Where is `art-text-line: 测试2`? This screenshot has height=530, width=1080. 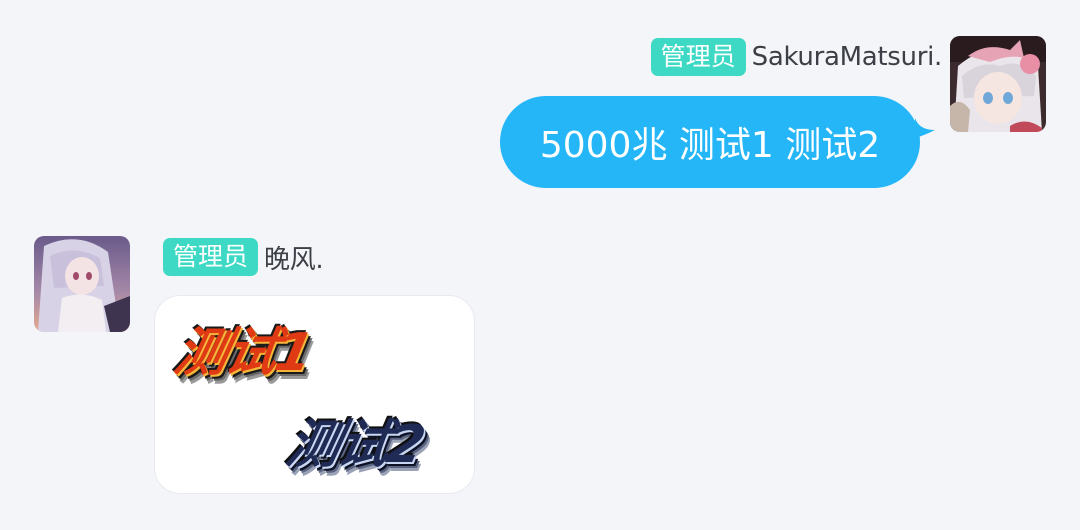 art-text-line: 测试2 is located at coordinates (355, 445).